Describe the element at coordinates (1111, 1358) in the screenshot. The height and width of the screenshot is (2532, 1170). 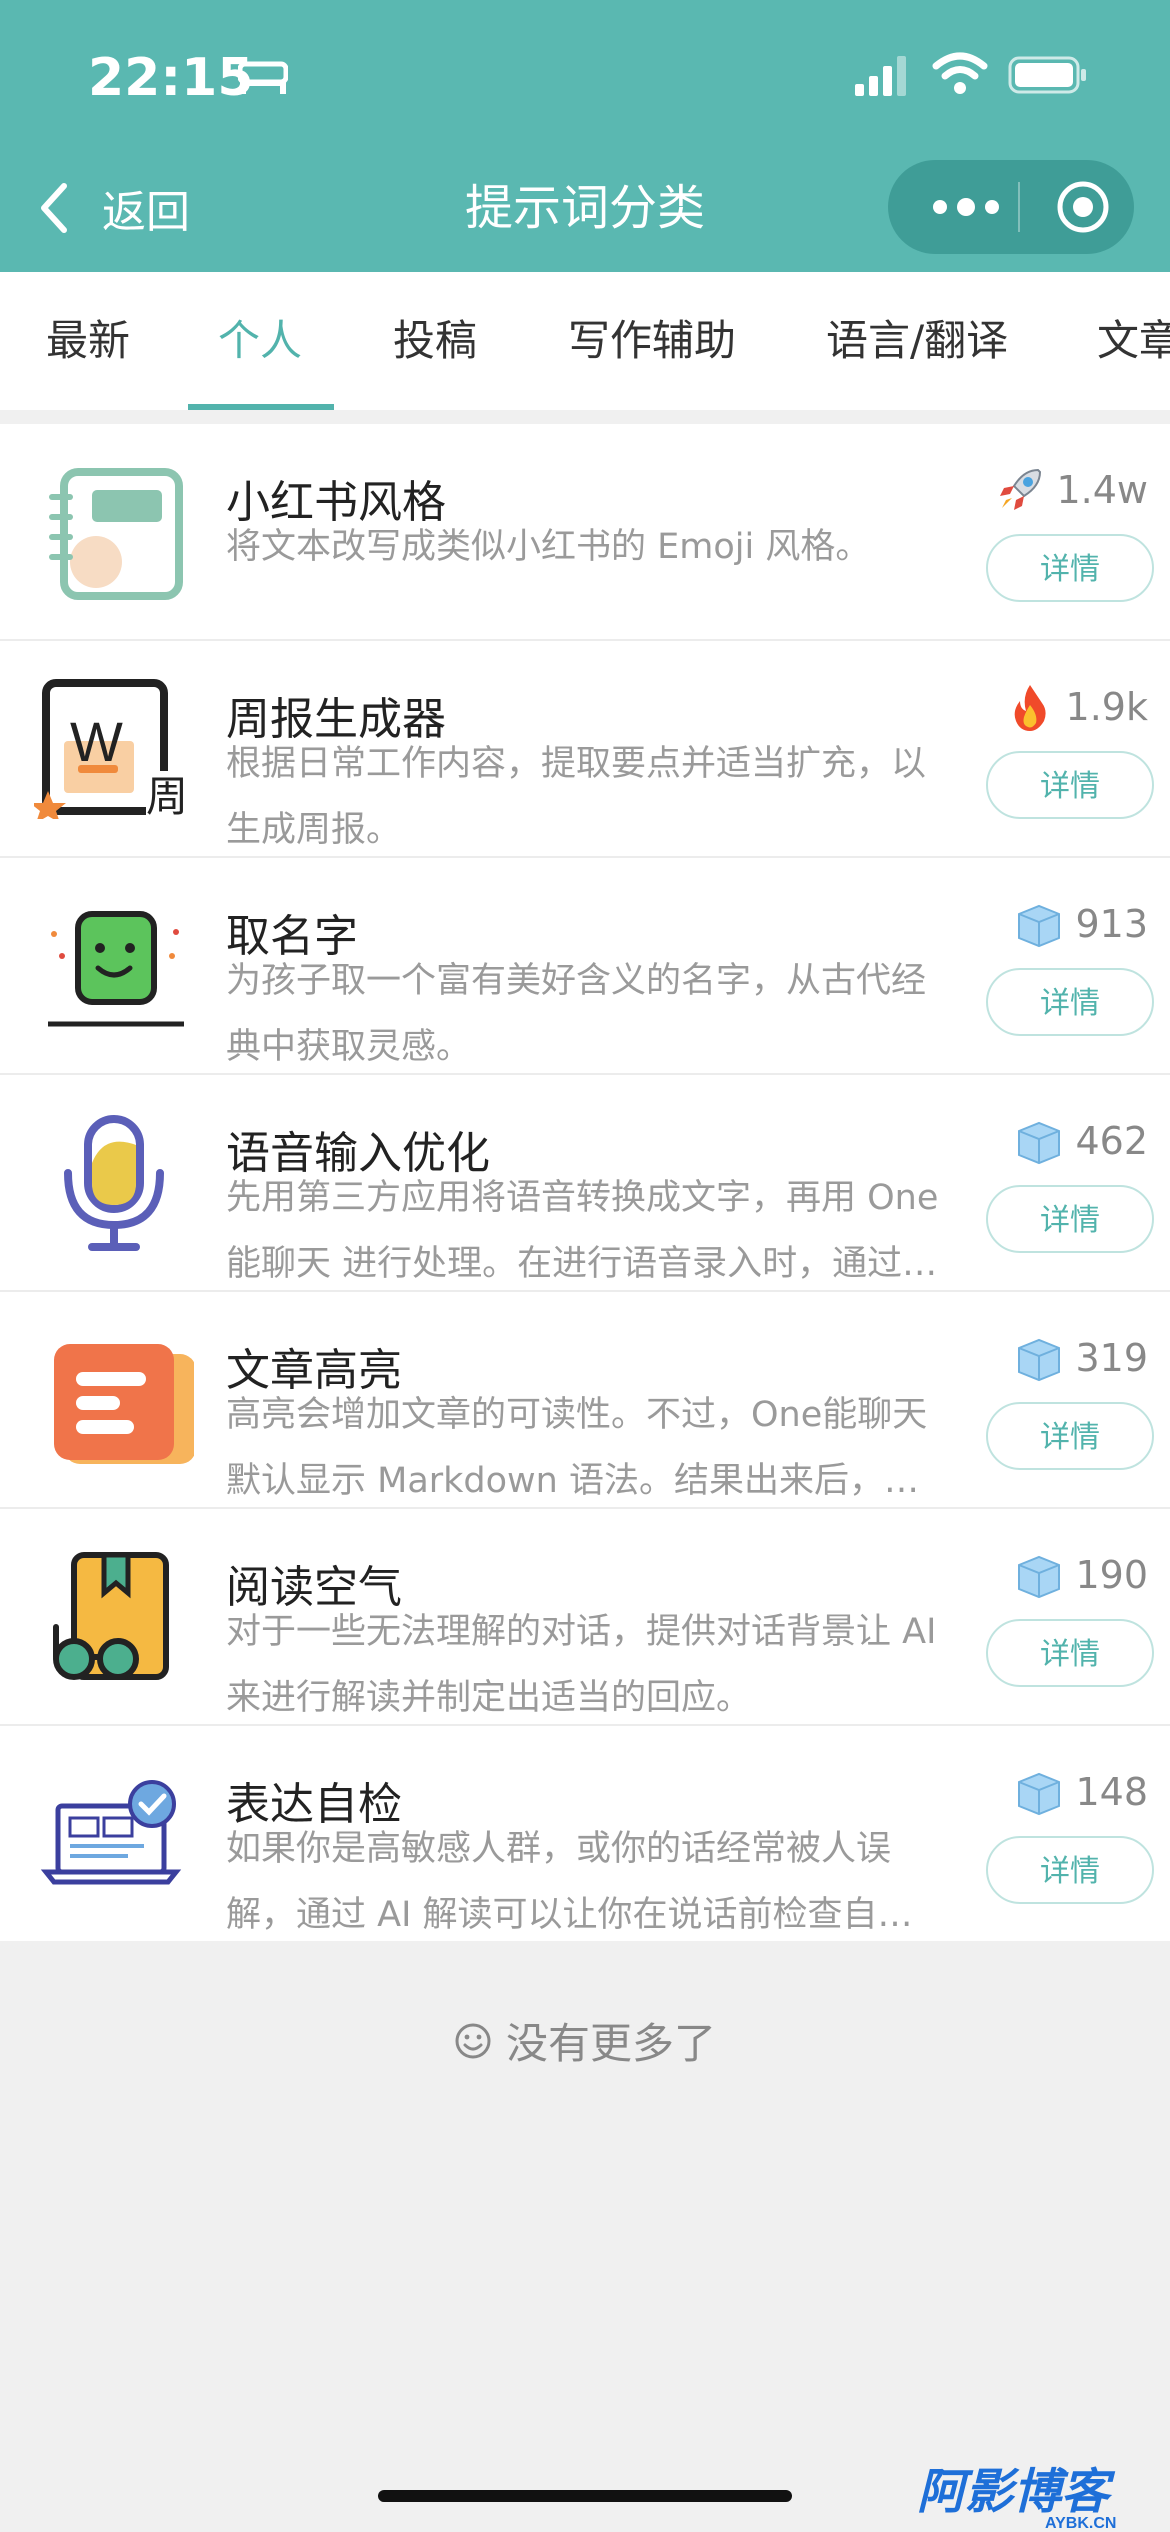
I see `count-value: 319` at that location.